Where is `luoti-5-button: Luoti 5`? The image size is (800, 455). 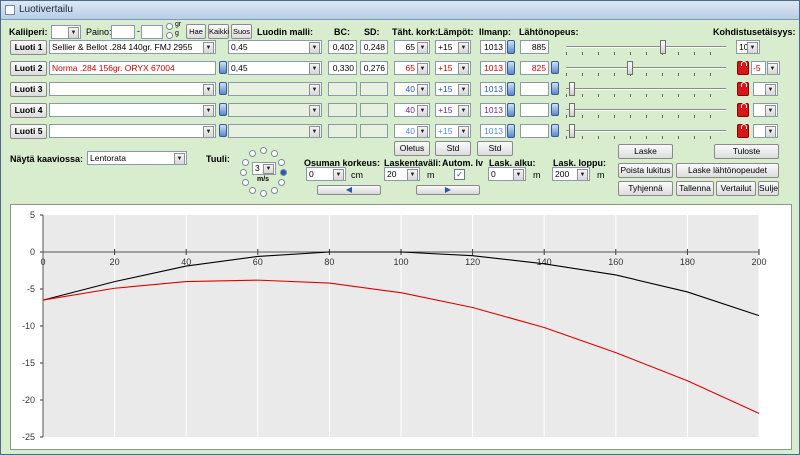
luoti-5-button: Luoti 5 is located at coordinates (28, 131).